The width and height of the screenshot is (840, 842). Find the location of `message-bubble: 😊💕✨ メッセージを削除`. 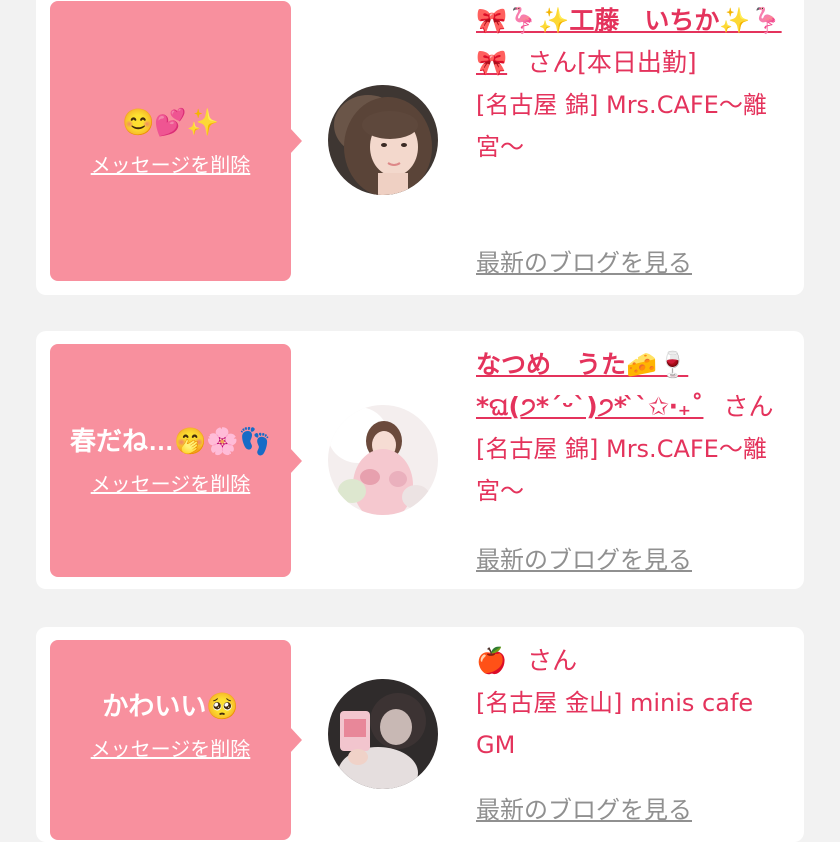

message-bubble: 😊💕✨ メッセージを削除 is located at coordinates (176, 141).